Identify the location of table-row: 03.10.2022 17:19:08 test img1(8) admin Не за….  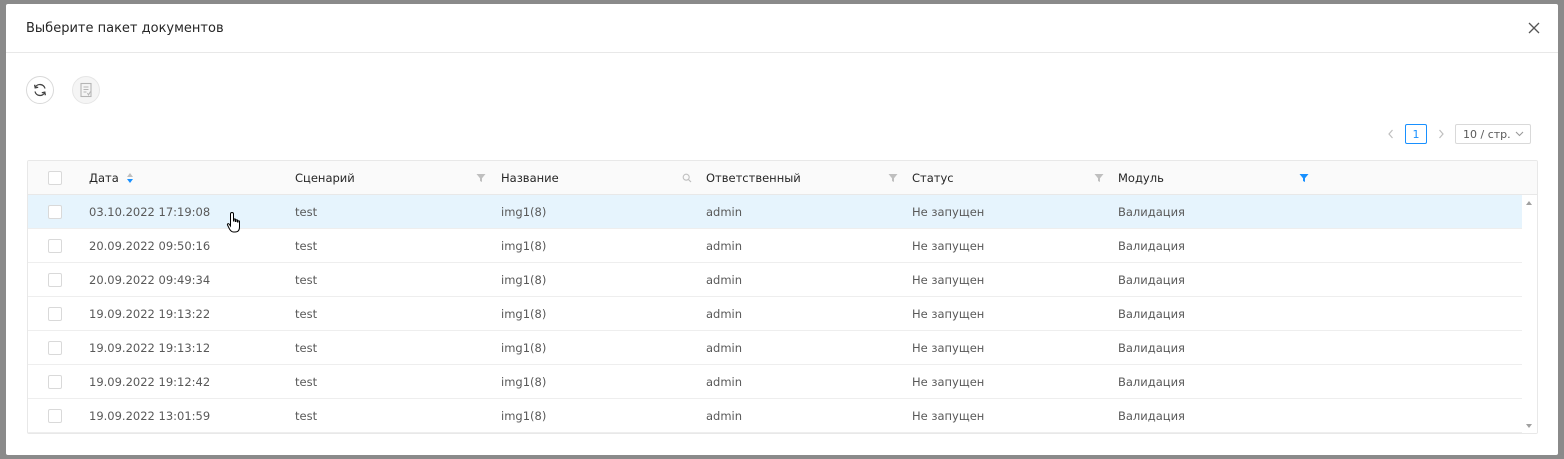
(775, 212).